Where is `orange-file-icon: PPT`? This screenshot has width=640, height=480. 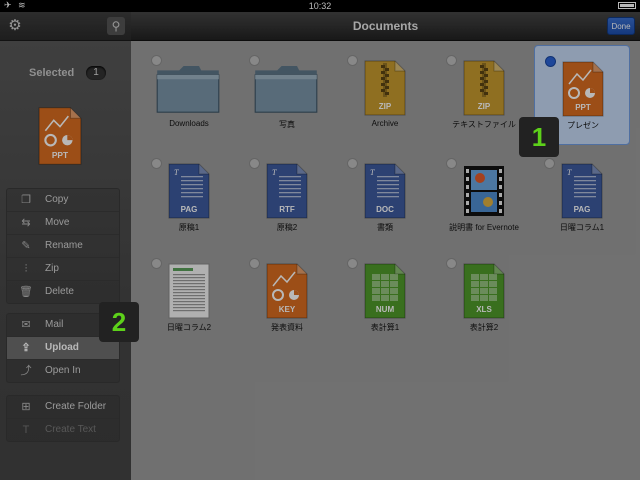
orange-file-icon: PPT is located at coordinates (583, 91).